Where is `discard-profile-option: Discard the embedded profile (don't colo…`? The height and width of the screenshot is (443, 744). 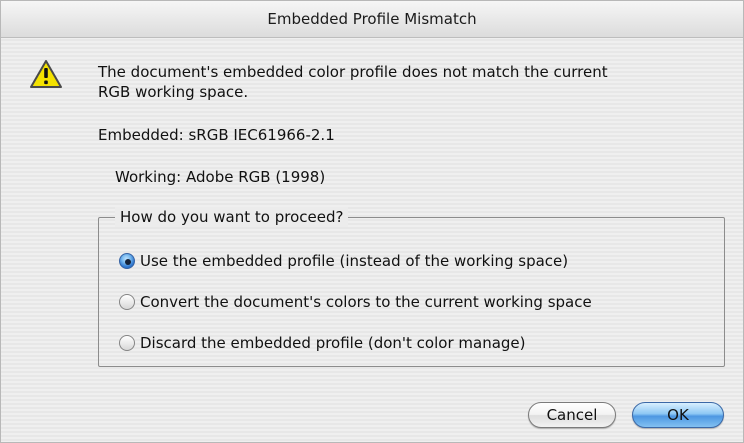
discard-profile-option: Discard the embedded profile (don't colo… is located at coordinates (322, 343).